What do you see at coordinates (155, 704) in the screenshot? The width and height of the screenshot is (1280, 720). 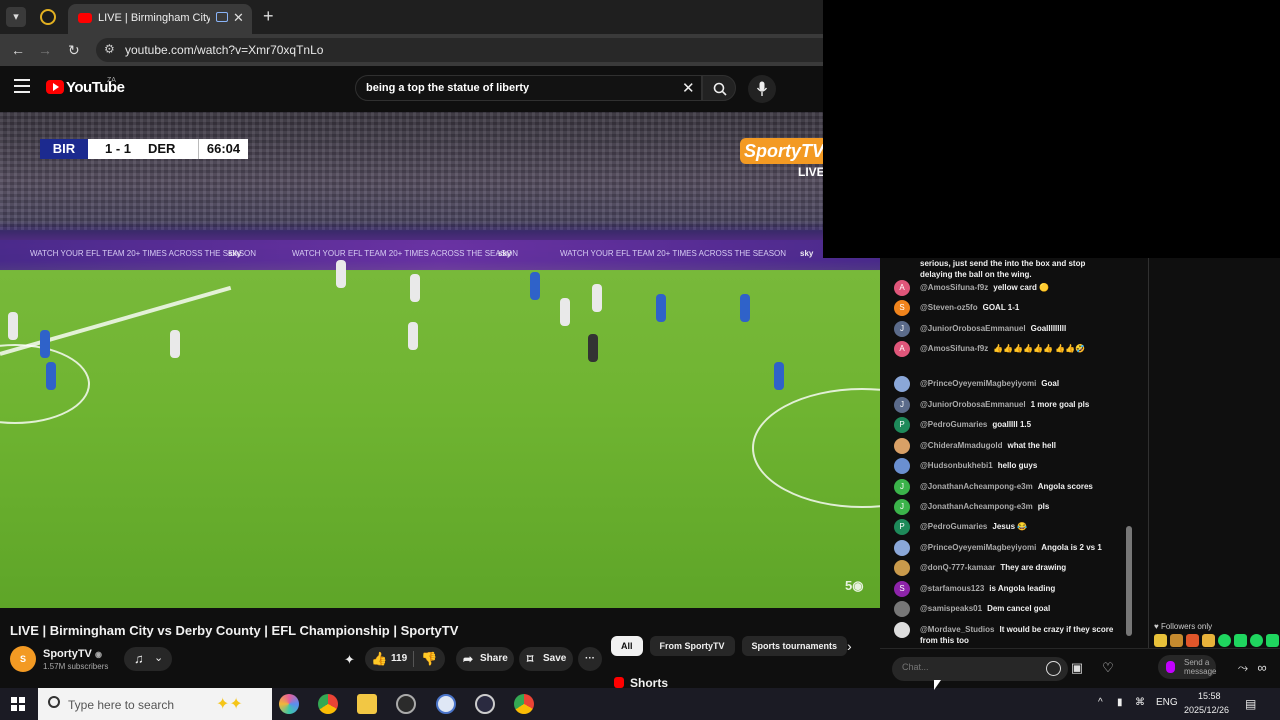 I see `taskbar-search: Type here to search ✦✦` at bounding box center [155, 704].